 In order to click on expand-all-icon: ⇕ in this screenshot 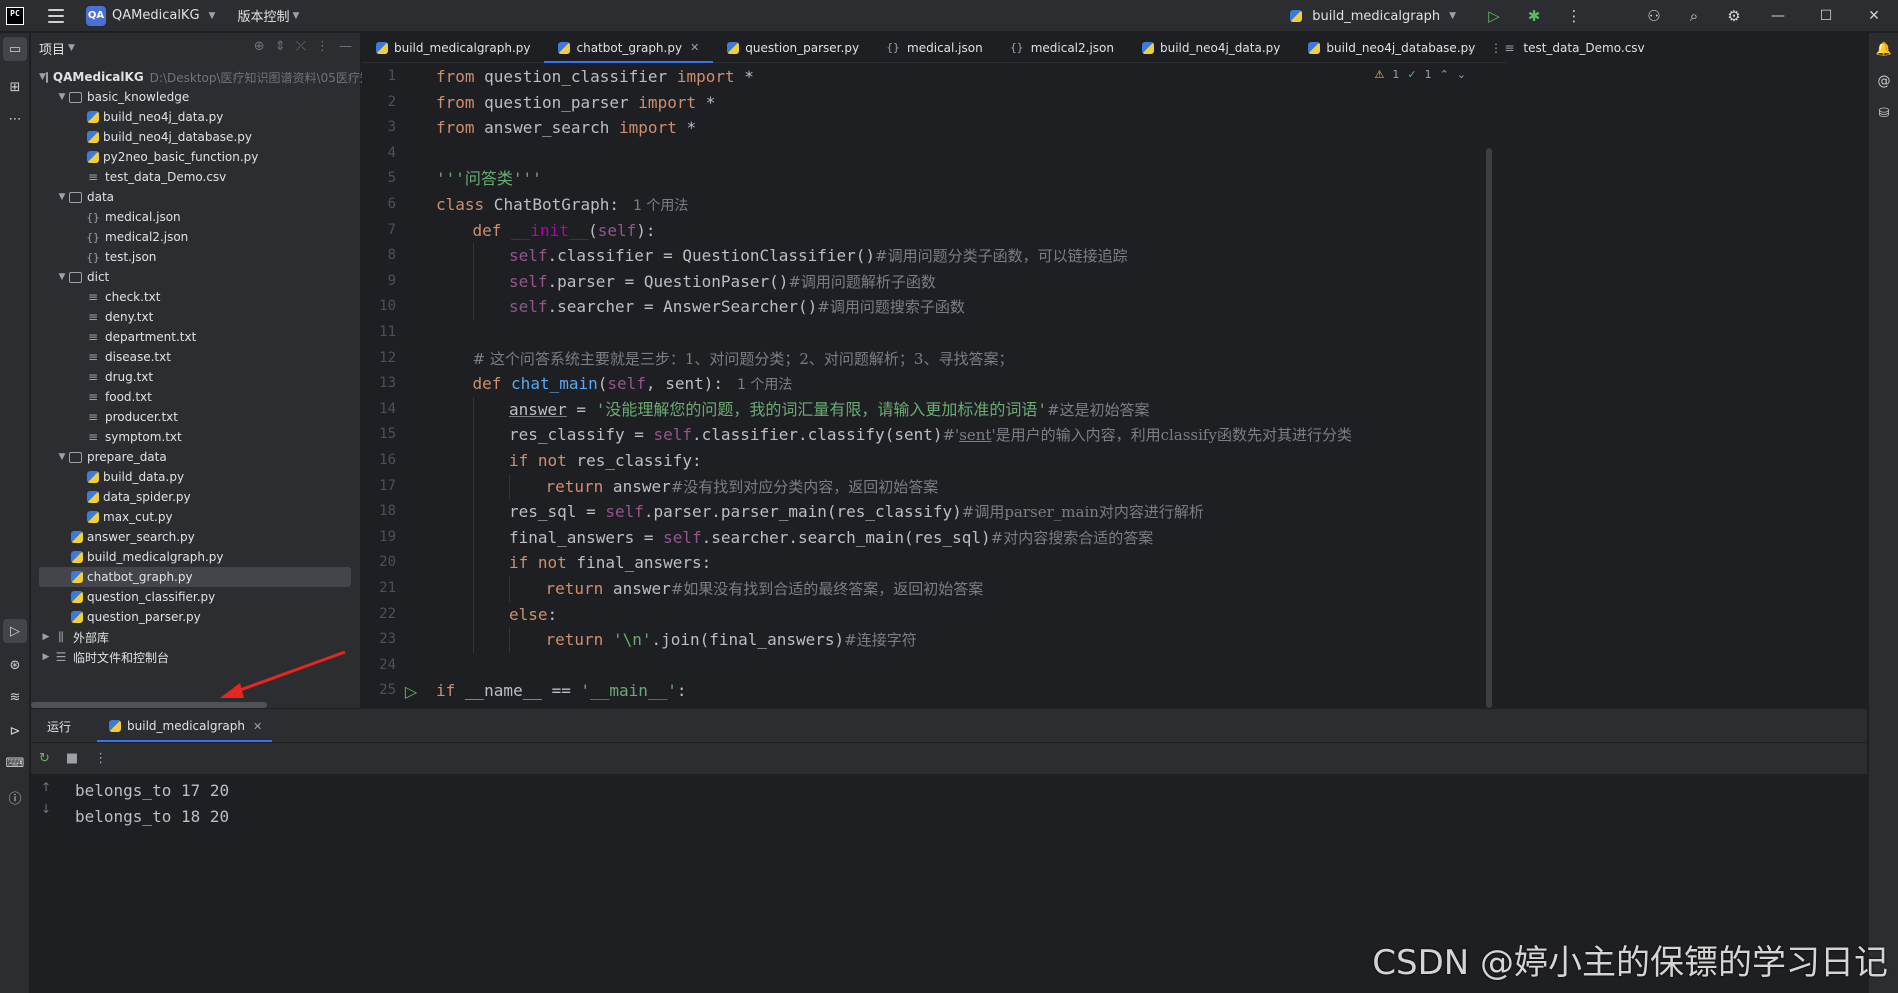, I will do `click(280, 46)`.